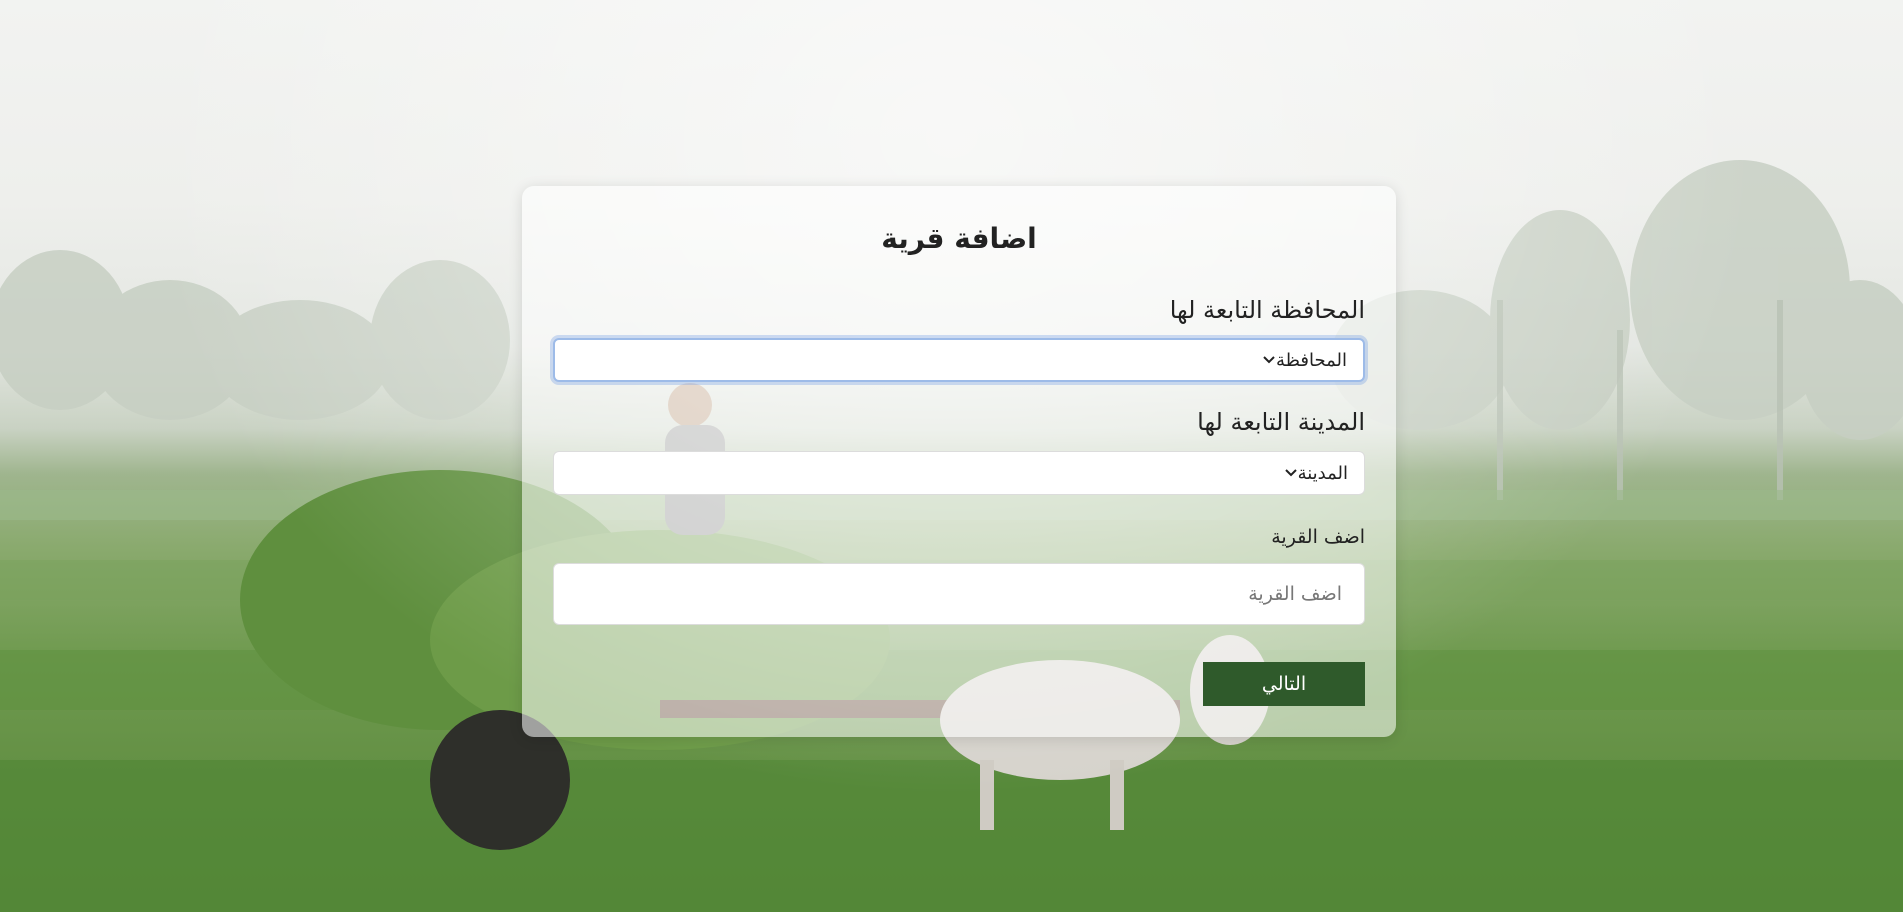 The image size is (1903, 912). What do you see at coordinates (959, 594) in the screenshot?
I see `village-input` at bounding box center [959, 594].